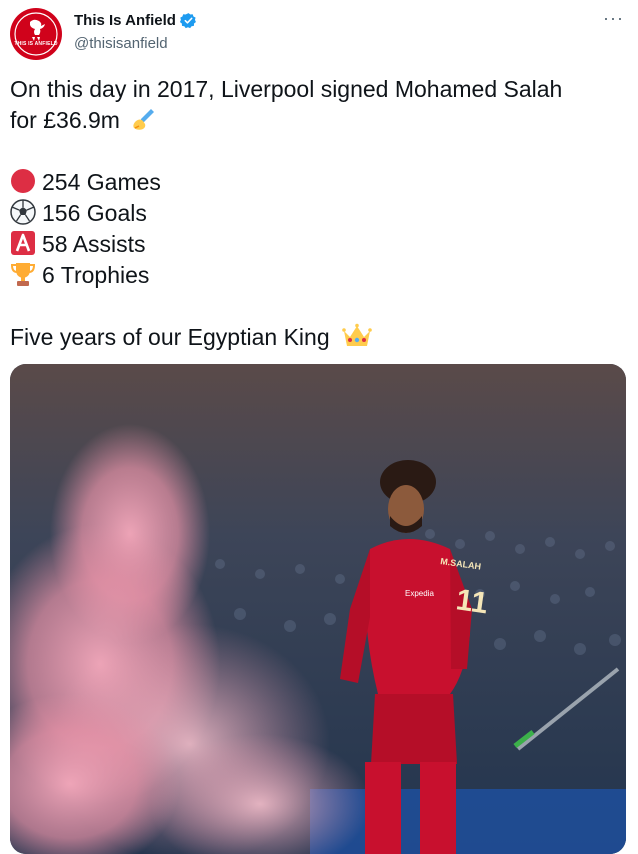  I want to click on stat-goals: 156 Goals, so click(94, 213).